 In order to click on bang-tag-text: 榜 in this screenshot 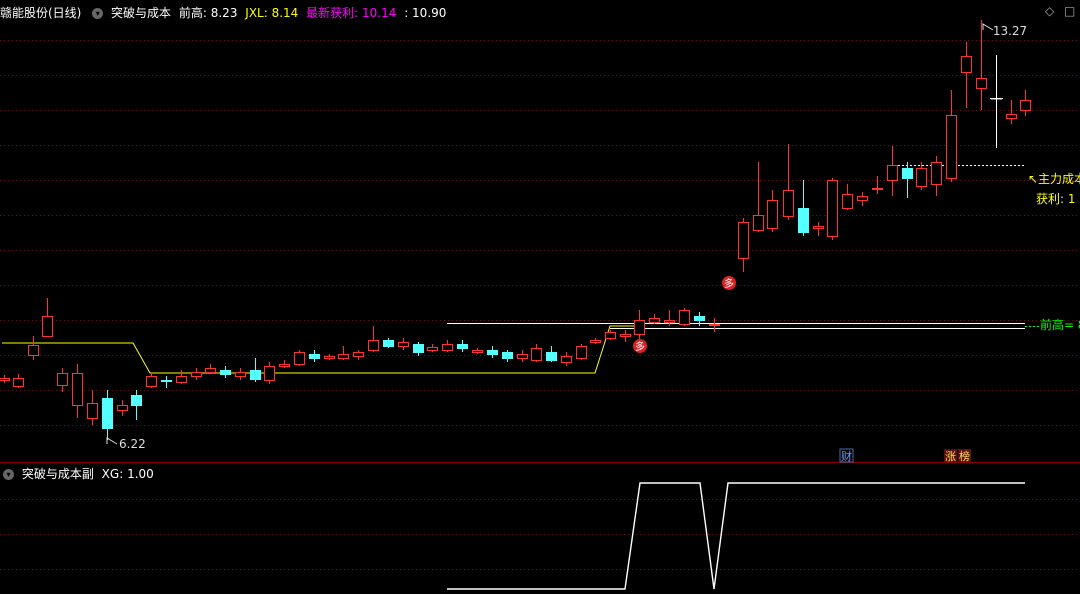, I will do `click(964, 456)`.